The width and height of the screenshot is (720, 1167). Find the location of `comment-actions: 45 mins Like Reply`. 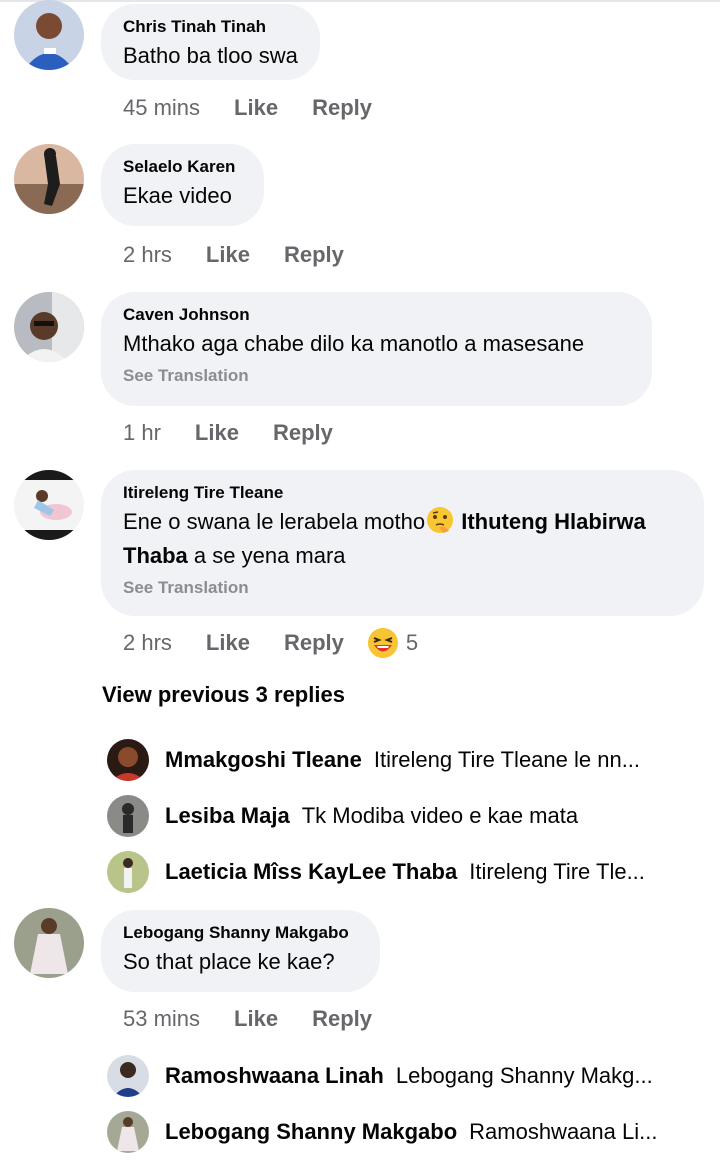

comment-actions: 45 mins Like Reply is located at coordinates (247, 108).